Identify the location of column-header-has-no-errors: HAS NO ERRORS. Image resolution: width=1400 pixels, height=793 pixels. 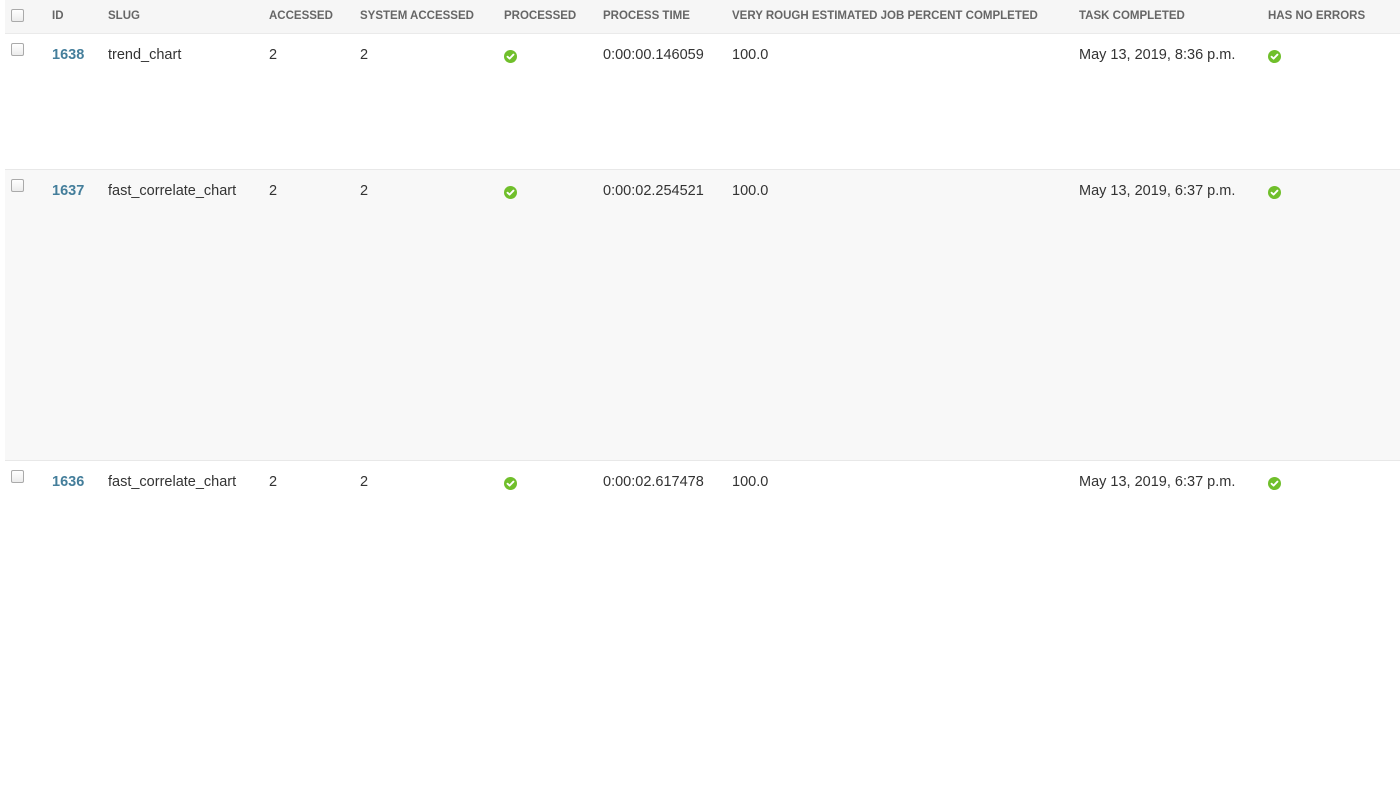
(1331, 17).